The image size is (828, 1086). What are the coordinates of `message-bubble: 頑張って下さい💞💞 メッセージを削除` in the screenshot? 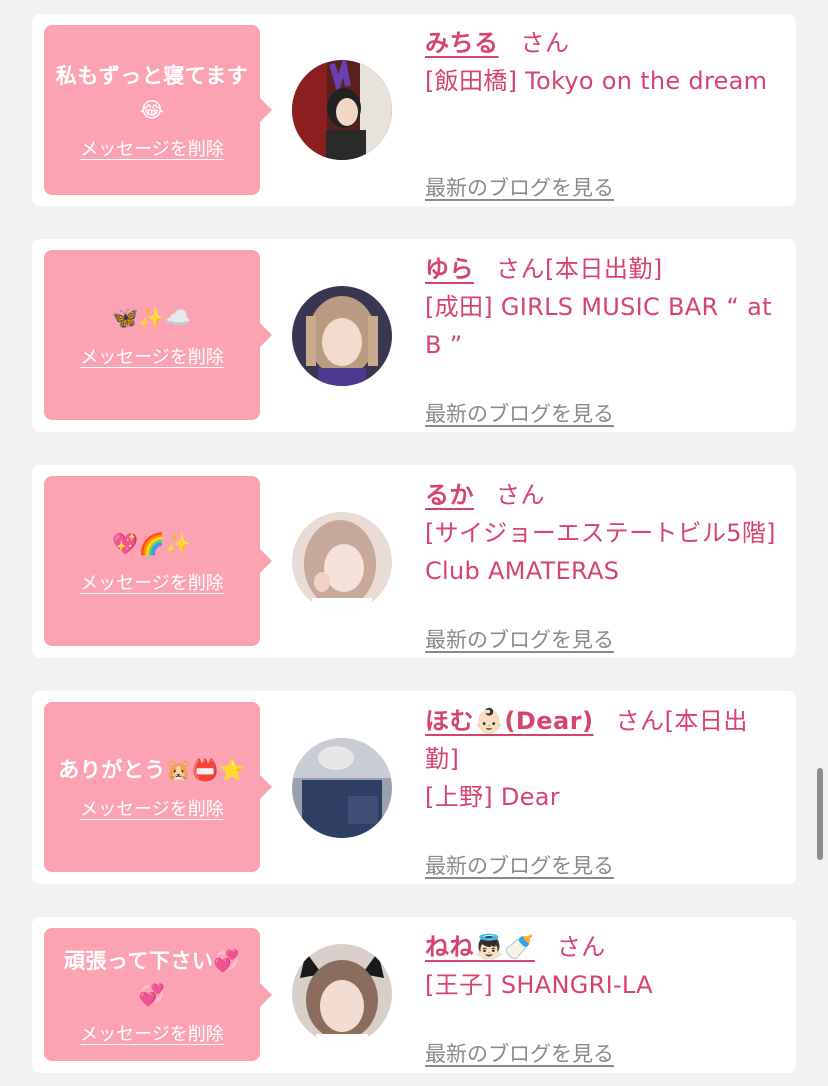 It's located at (158, 994).